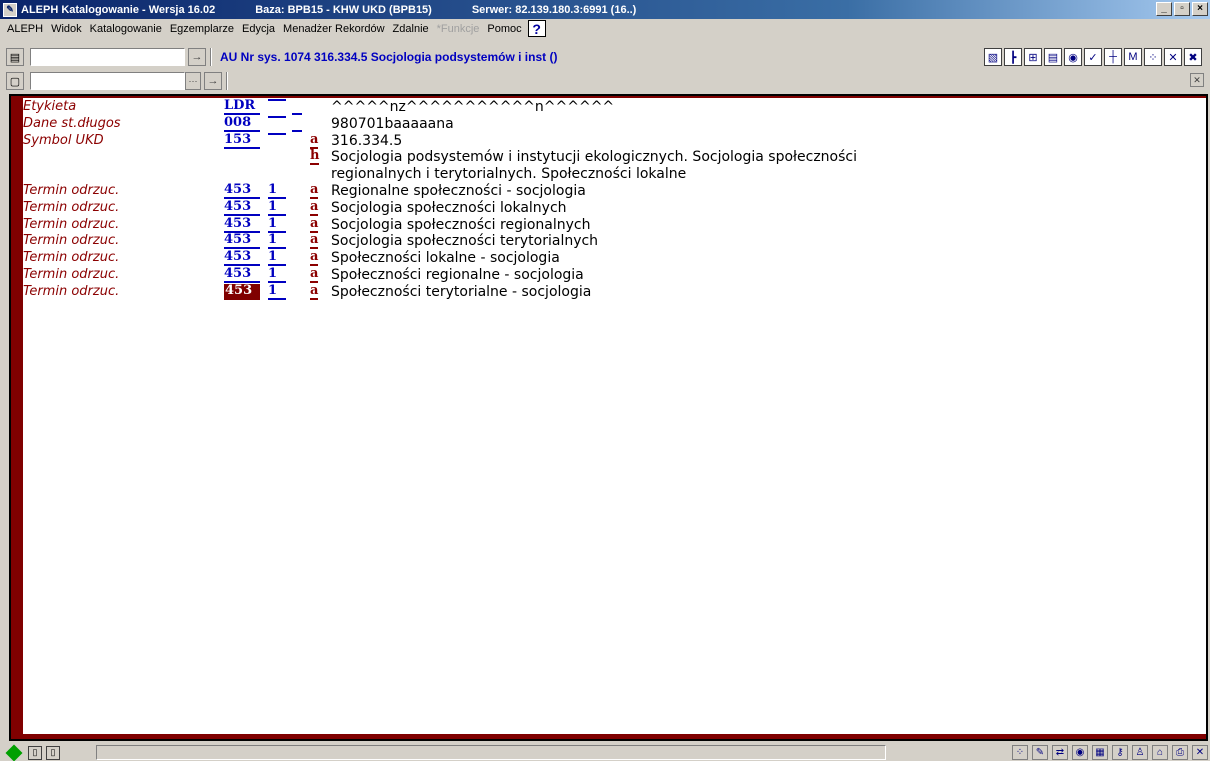  Describe the element at coordinates (1020, 752) in the screenshot. I see `network-icon: ⁘` at that location.